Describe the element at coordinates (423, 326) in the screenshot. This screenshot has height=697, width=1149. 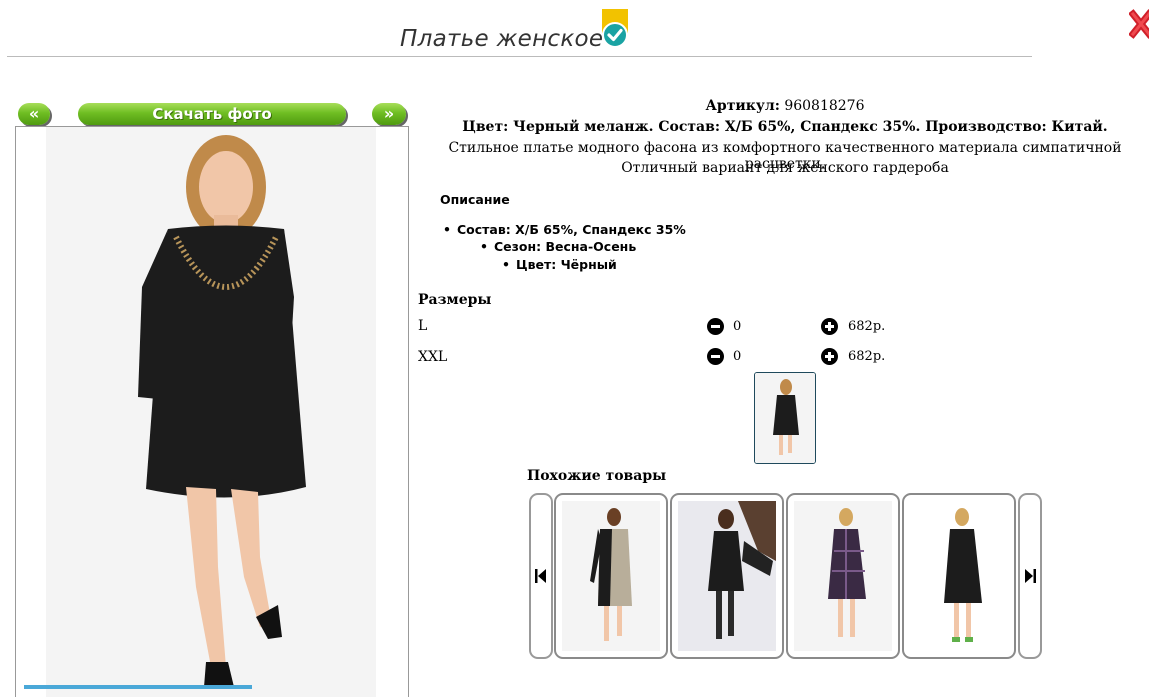
I see `size-name-l: L` at that location.